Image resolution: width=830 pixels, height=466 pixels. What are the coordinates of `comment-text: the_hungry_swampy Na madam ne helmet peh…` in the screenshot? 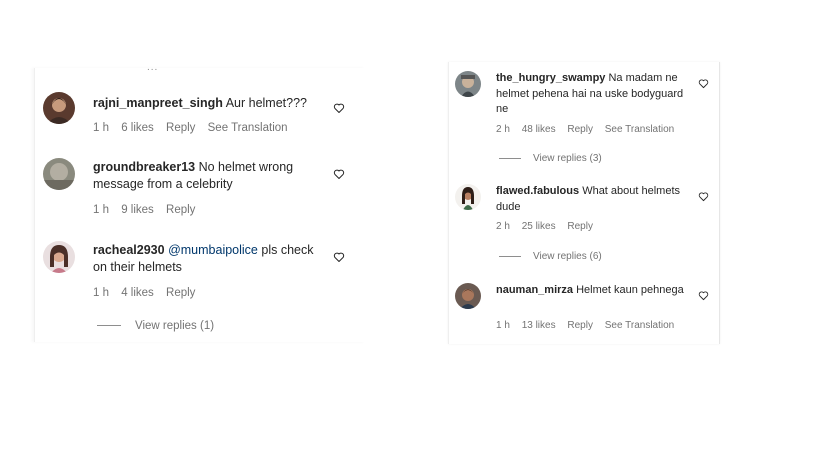 It's located at (593, 94).